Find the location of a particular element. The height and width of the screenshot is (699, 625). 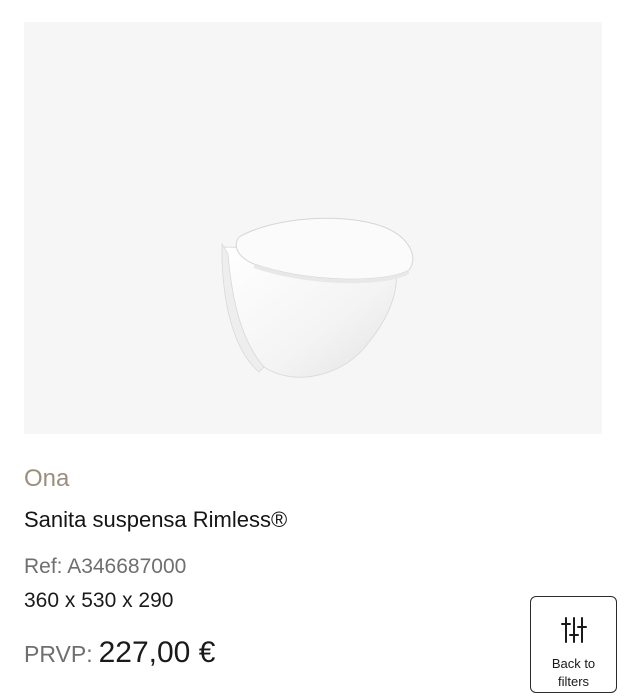

product-reference: Ref: A346687000 is located at coordinates (105, 566).